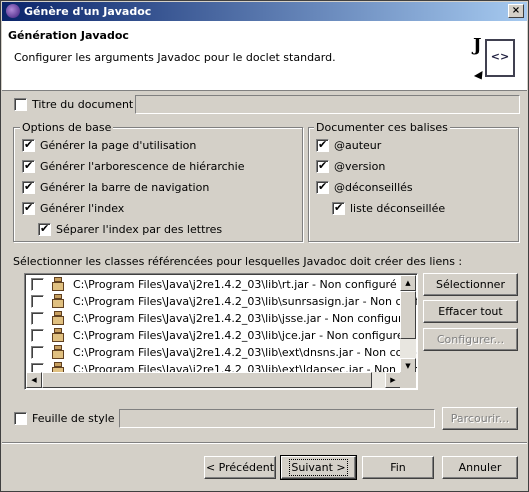  I want to click on doc-title-field, so click(327, 104).